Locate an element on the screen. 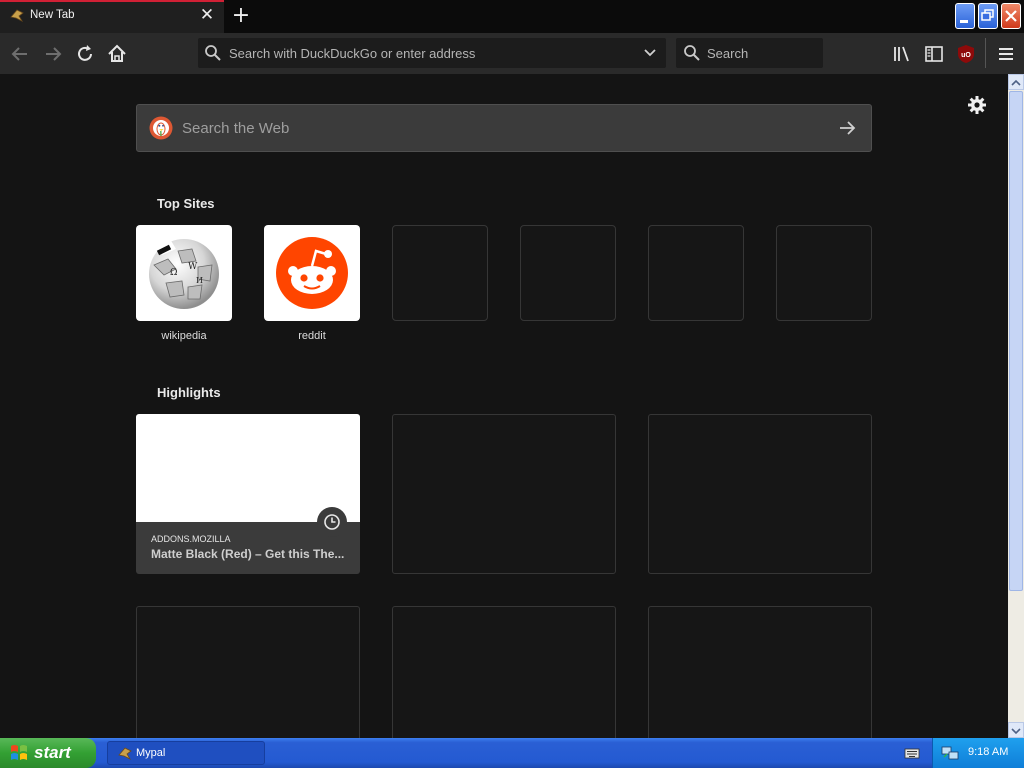  svg-text: Ω is located at coordinates (173, 273).